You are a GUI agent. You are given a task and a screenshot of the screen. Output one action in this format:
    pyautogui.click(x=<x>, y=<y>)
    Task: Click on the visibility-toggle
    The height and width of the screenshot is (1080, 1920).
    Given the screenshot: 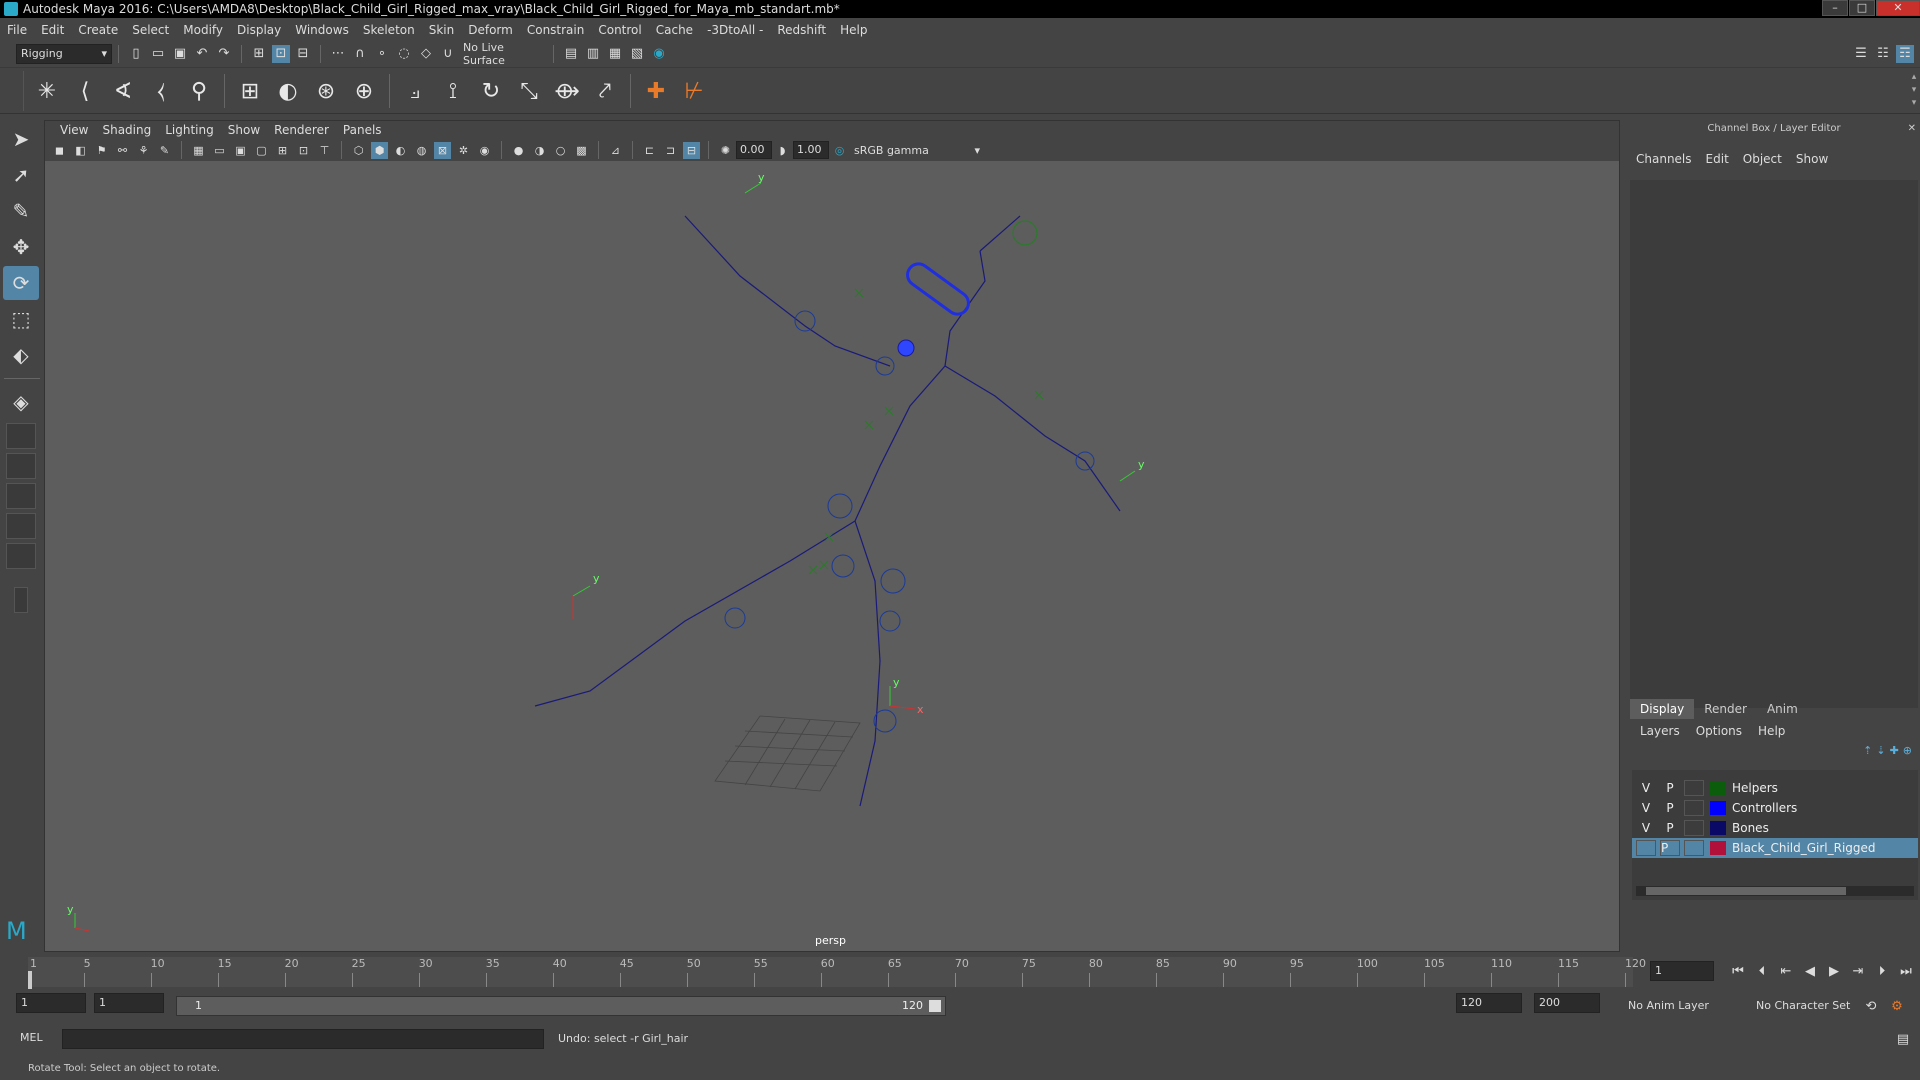 What is the action you would take?
    pyautogui.click(x=1646, y=848)
    